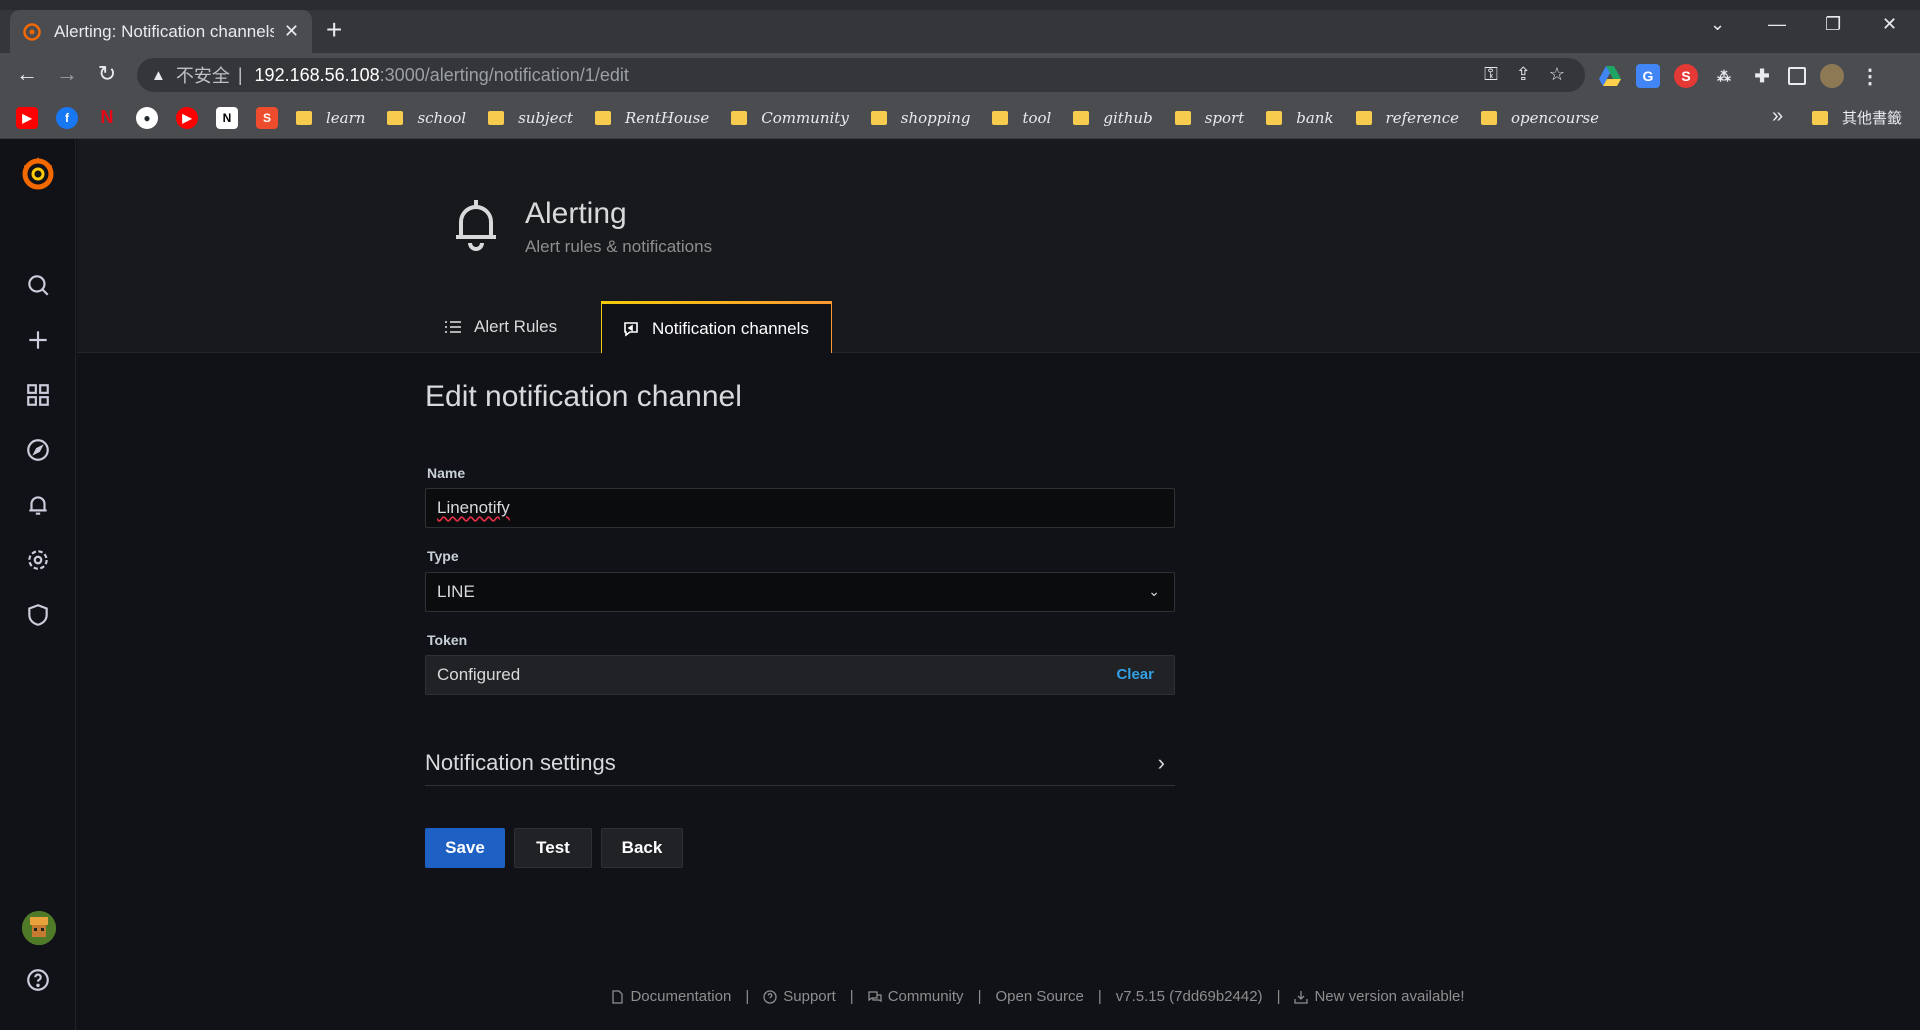 The width and height of the screenshot is (1920, 1030). What do you see at coordinates (334, 30) in the screenshot?
I see `new-tab-button: +` at bounding box center [334, 30].